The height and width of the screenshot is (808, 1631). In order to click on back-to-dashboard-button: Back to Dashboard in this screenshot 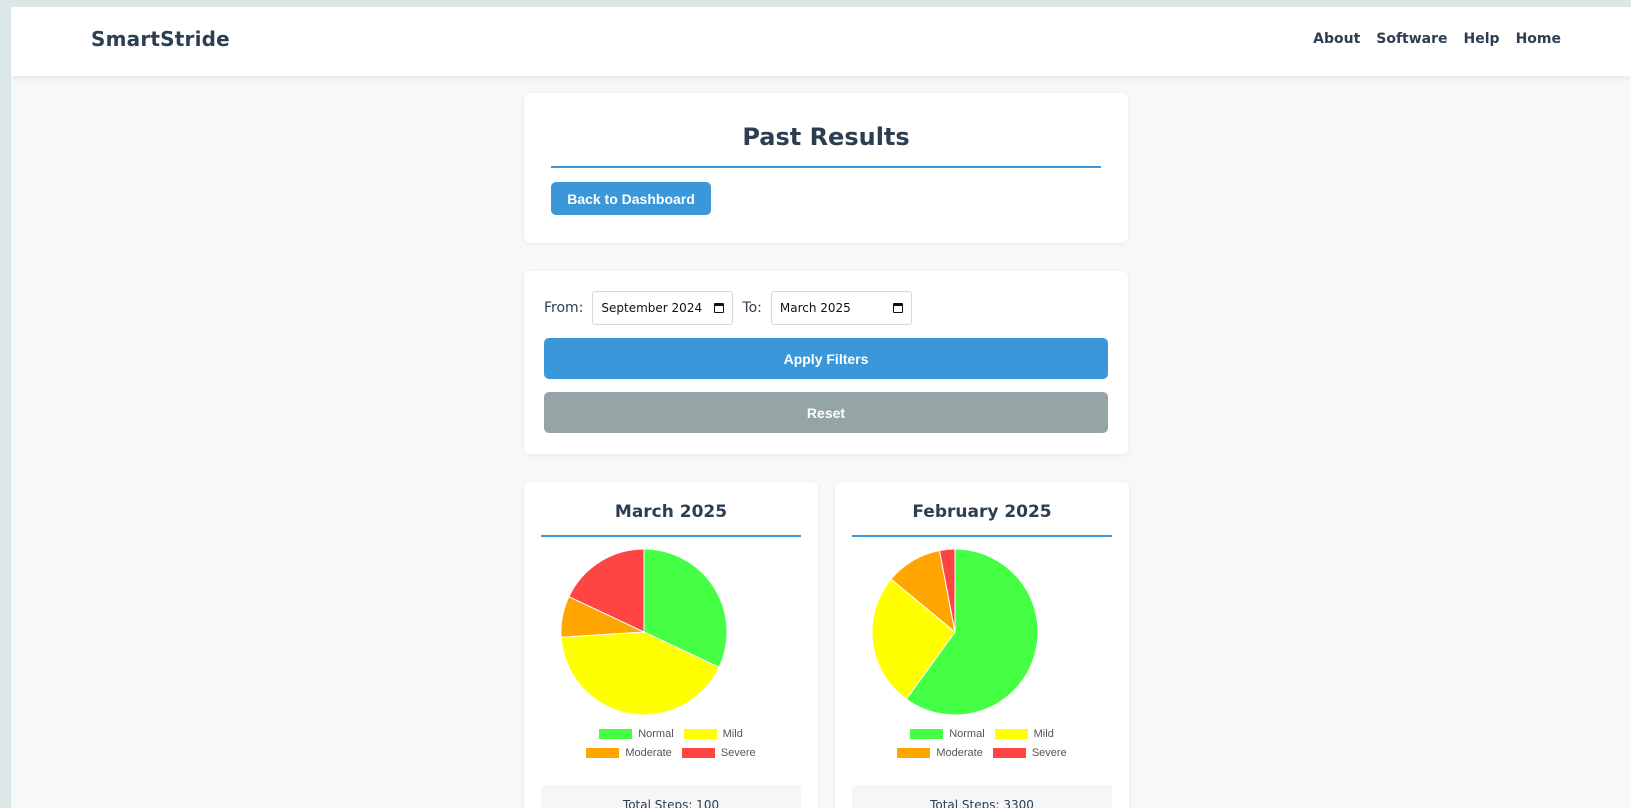, I will do `click(631, 198)`.